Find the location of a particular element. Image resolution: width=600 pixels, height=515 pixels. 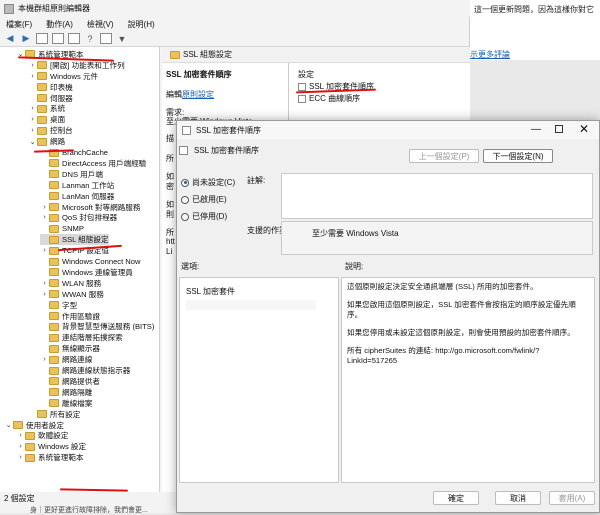

edit-policy-link: 原則設定 is located at coordinates (198, 94).